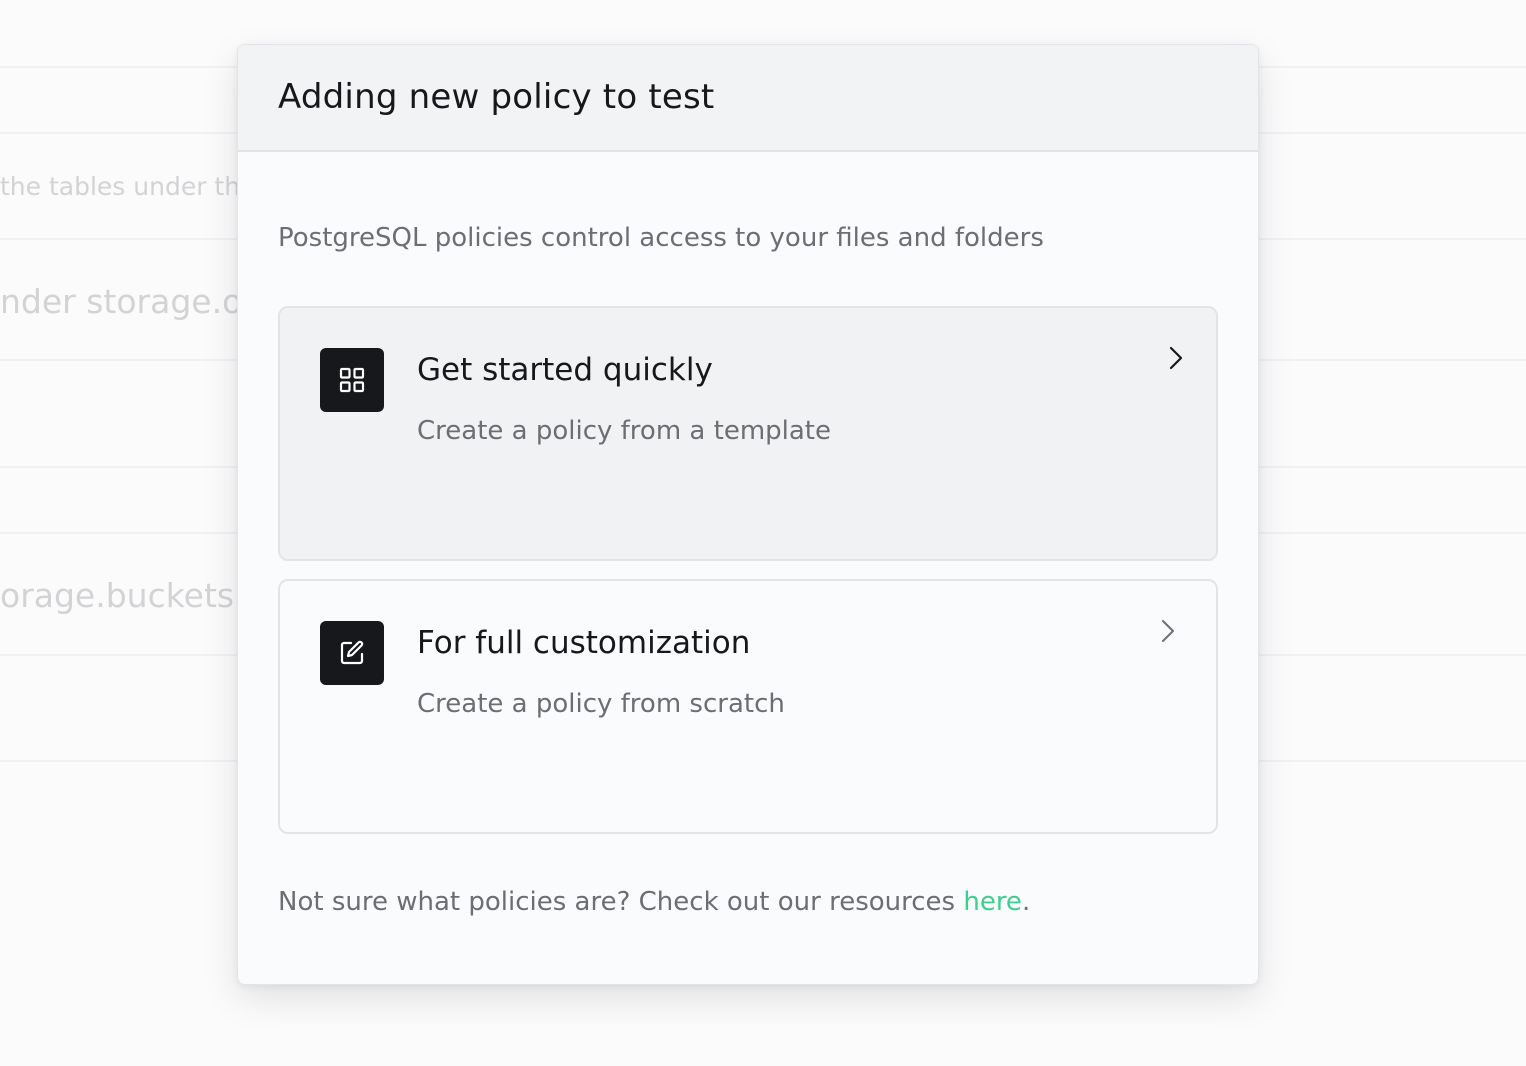 This screenshot has width=1526, height=1066. Describe the element at coordinates (624, 431) in the screenshot. I see `option-description: Create a policy from a template` at that location.